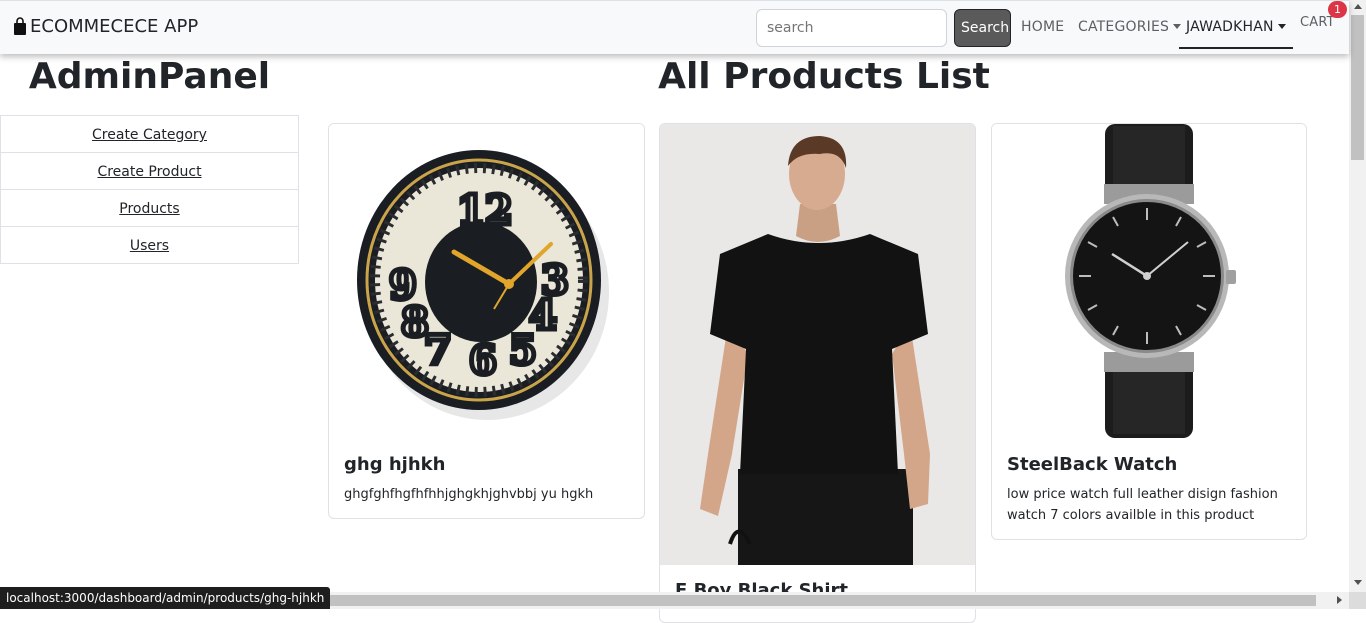 Image resolution: width=1366 pixels, height=623 pixels. What do you see at coordinates (149, 134) in the screenshot?
I see `menu-item-create-category: Create Category` at bounding box center [149, 134].